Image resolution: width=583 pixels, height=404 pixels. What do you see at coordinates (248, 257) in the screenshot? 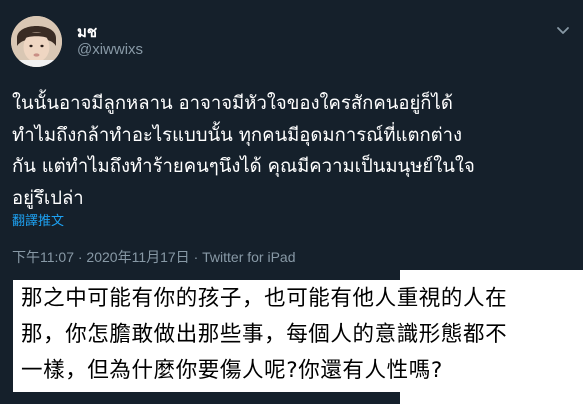
I see `tweet-source: Twitter for iPad` at bounding box center [248, 257].